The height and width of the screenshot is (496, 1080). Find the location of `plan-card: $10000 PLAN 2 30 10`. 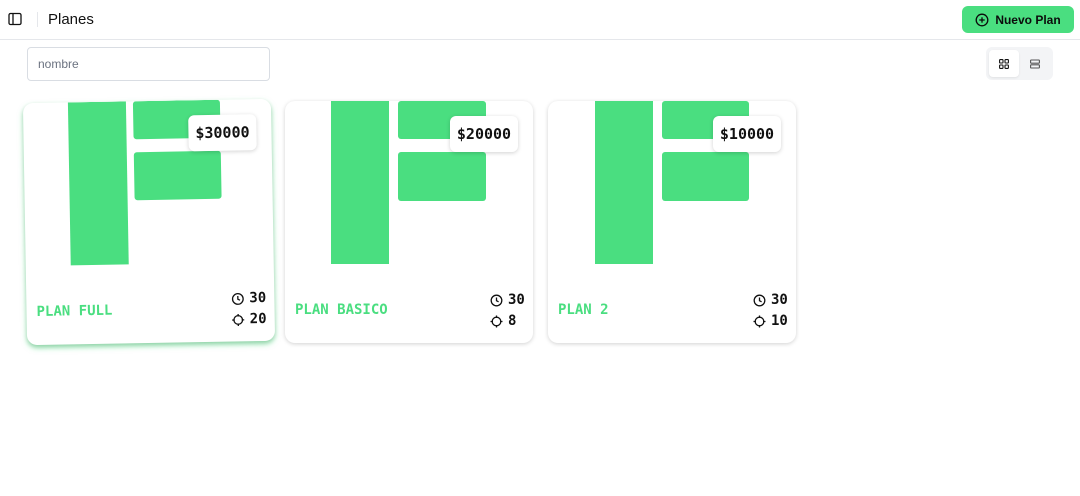

plan-card: $10000 PLAN 2 30 10 is located at coordinates (672, 222).